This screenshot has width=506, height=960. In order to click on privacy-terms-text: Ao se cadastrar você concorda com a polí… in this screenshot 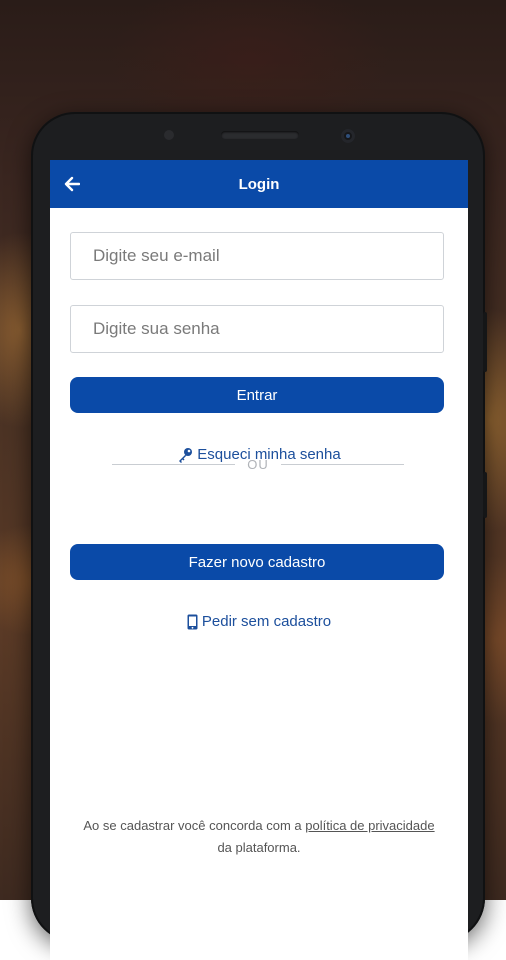, I will do `click(259, 837)`.